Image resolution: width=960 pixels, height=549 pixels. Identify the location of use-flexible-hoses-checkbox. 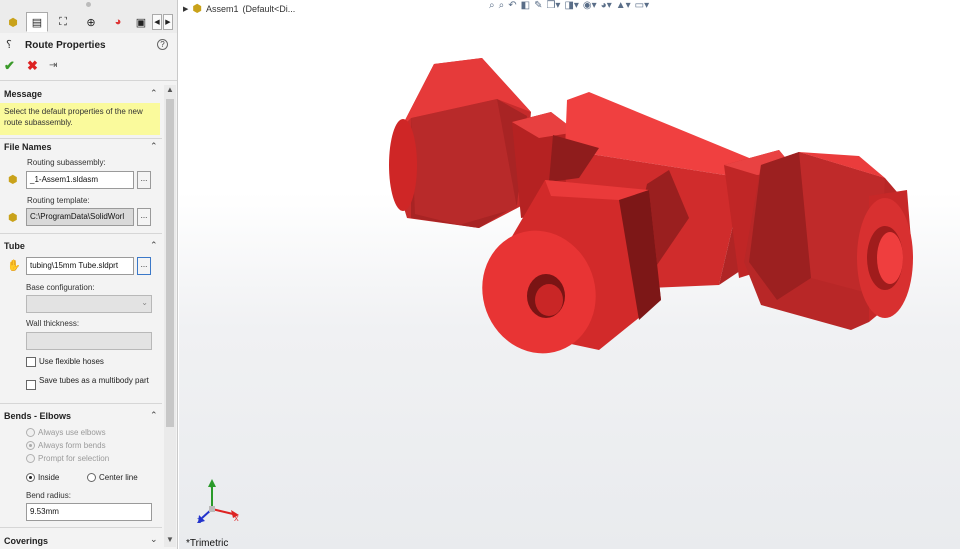
(31, 362).